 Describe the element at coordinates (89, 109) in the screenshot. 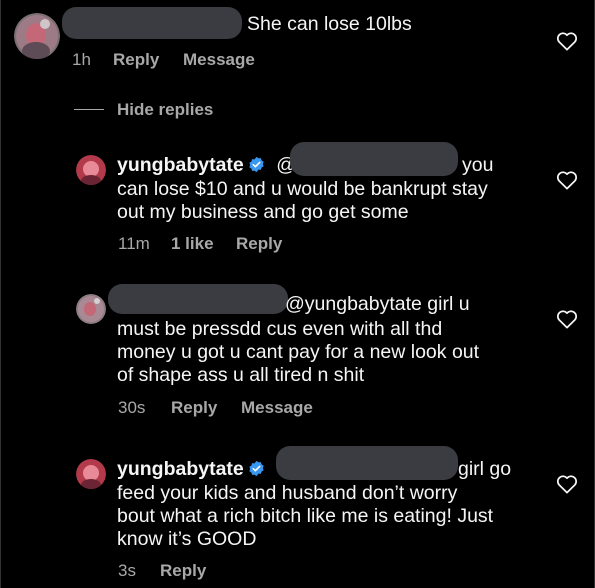

I see `thread-line-divider` at that location.